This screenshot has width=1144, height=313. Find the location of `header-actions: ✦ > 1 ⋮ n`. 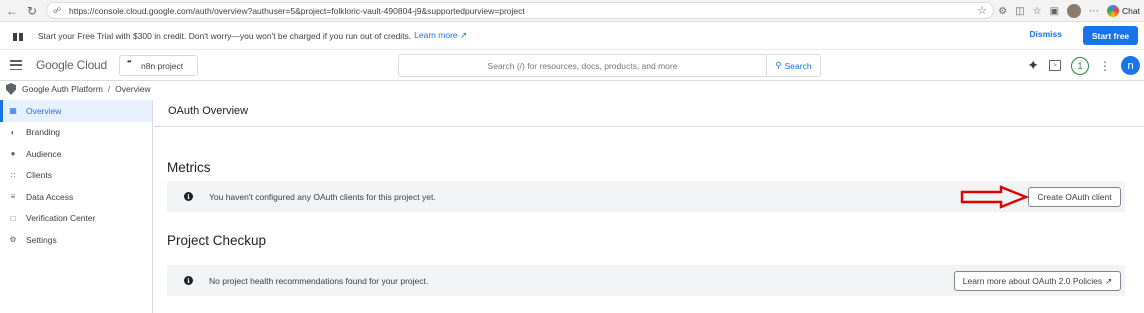

header-actions: ✦ > 1 ⋮ n is located at coordinates (1083, 65).